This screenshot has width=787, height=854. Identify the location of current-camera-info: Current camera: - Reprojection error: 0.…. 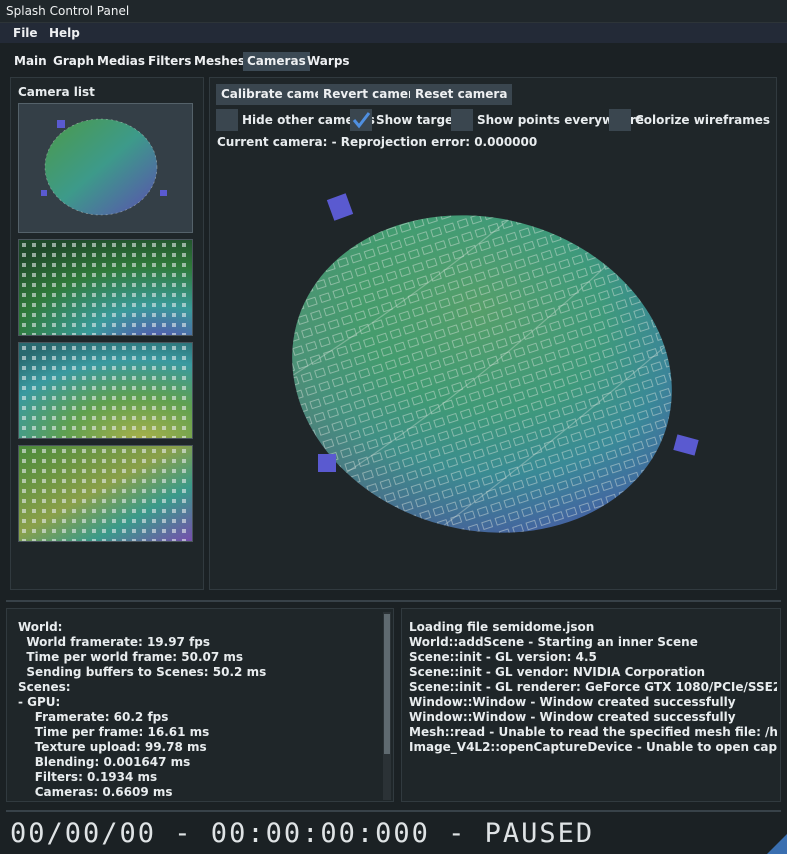
(377, 142).